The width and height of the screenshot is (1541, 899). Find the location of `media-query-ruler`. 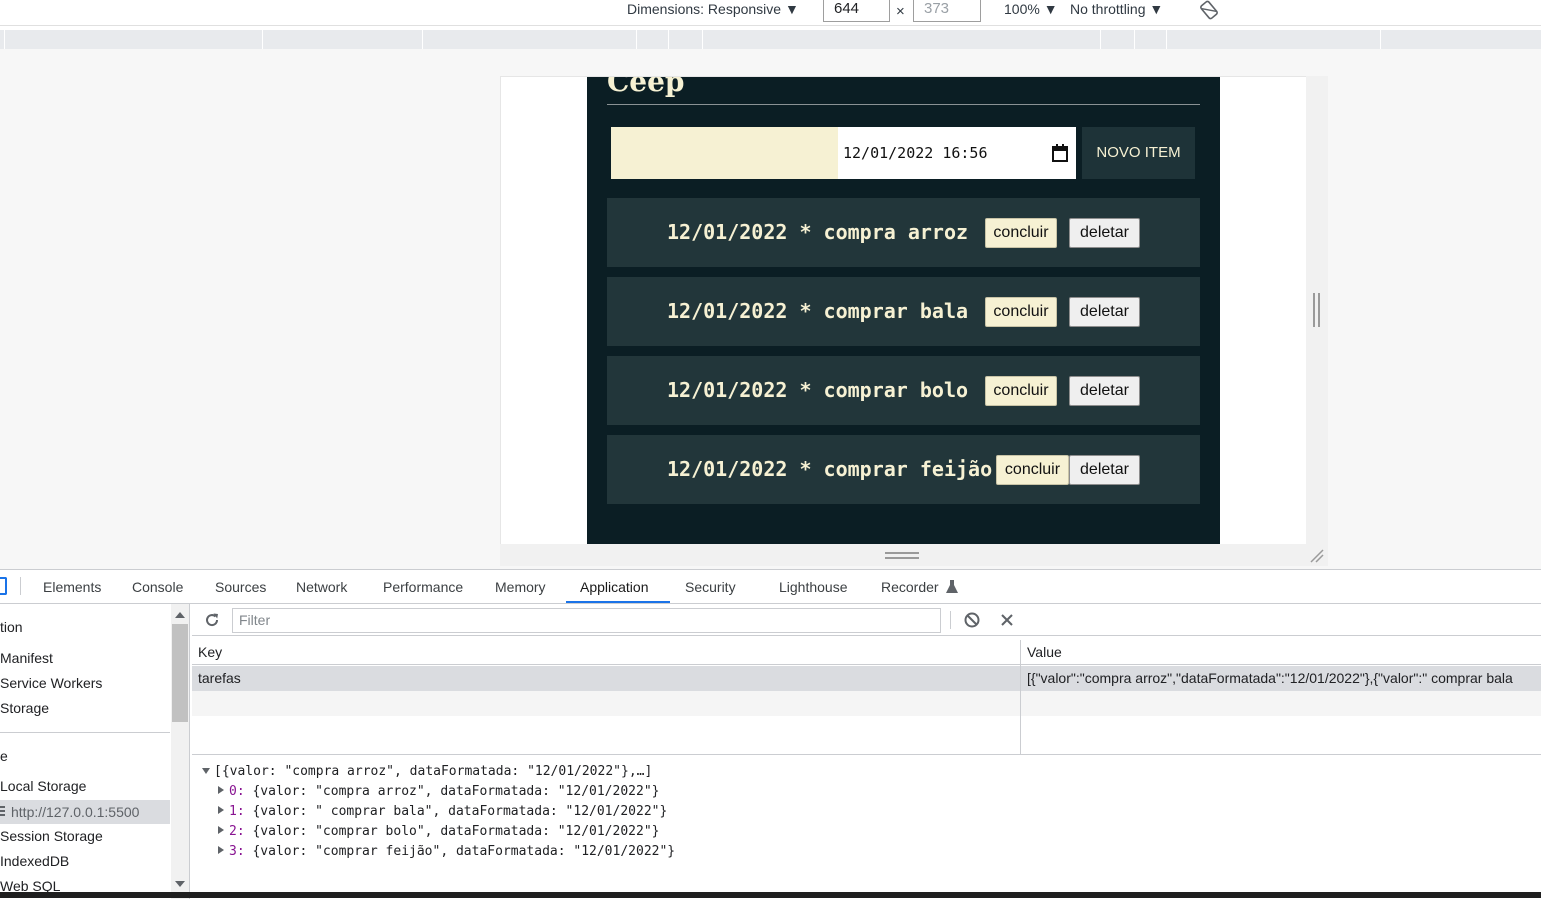

media-query-ruler is located at coordinates (770, 39).